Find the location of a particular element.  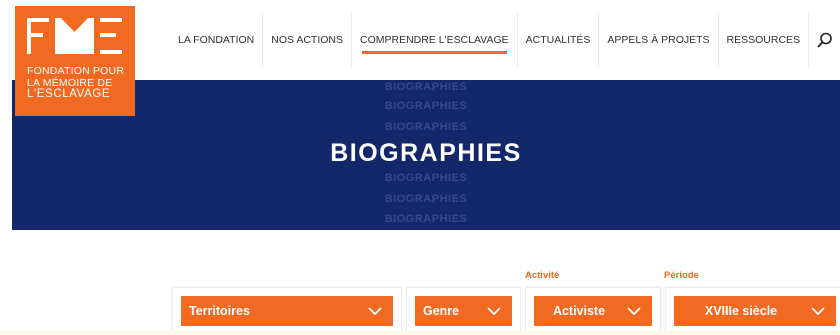

activite-select: Activiste is located at coordinates (593, 311).